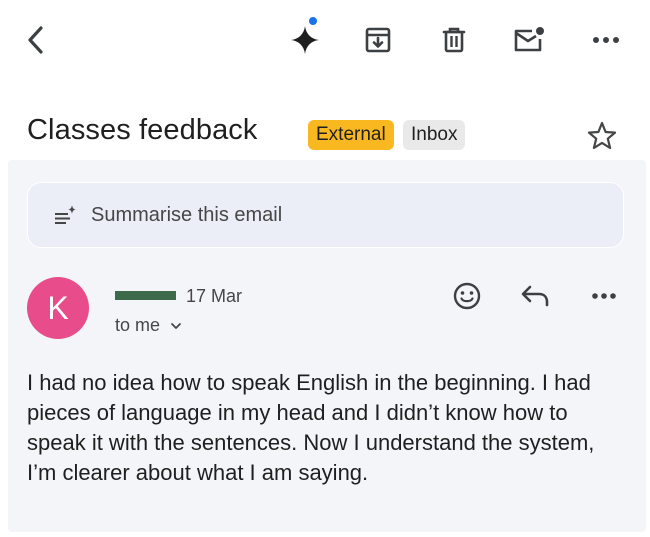  I want to click on sender-line: 17 Mar, so click(178, 296).